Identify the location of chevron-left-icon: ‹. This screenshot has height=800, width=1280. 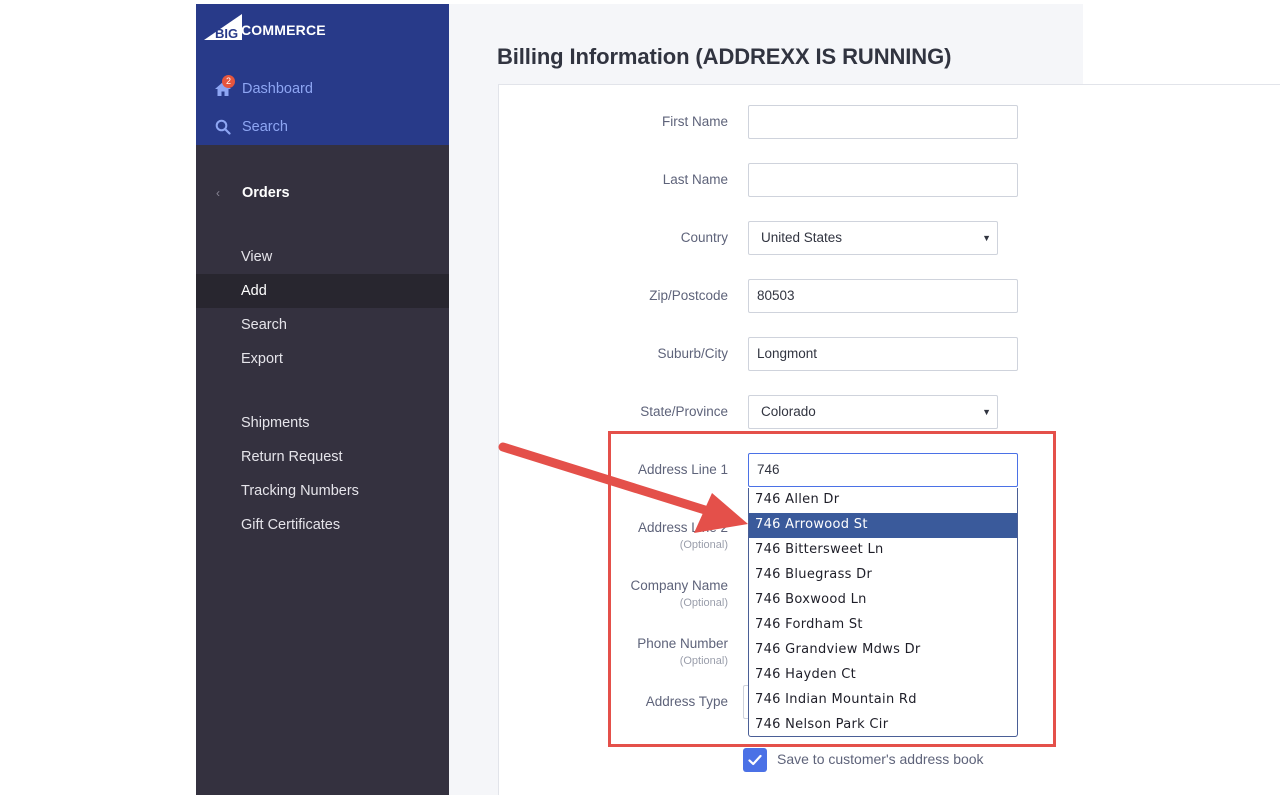
(218, 193).